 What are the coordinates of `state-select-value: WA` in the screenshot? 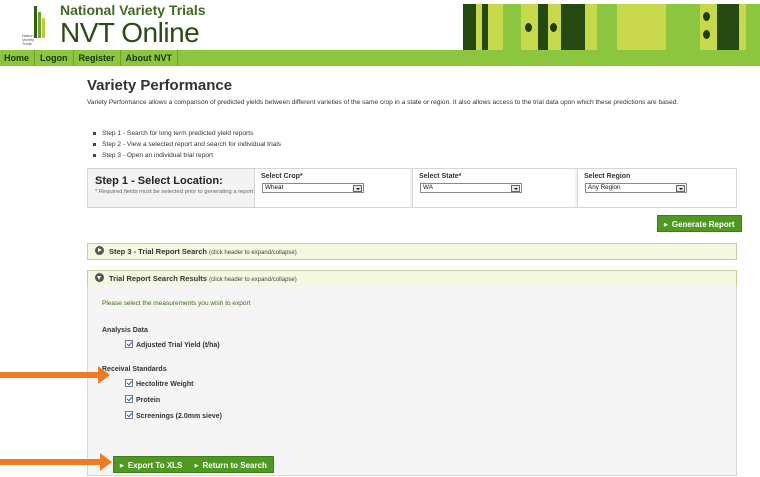 It's located at (428, 187).